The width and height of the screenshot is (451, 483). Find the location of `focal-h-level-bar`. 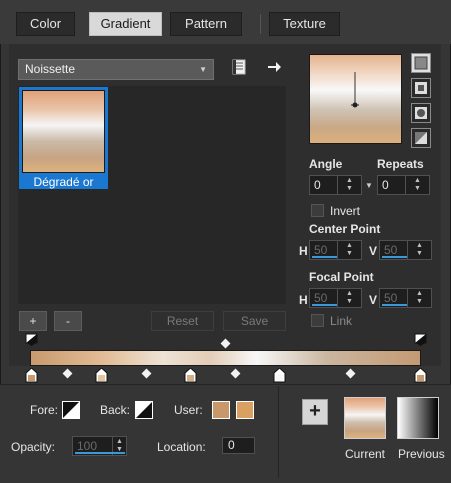

focal-h-level-bar is located at coordinates (324, 305).